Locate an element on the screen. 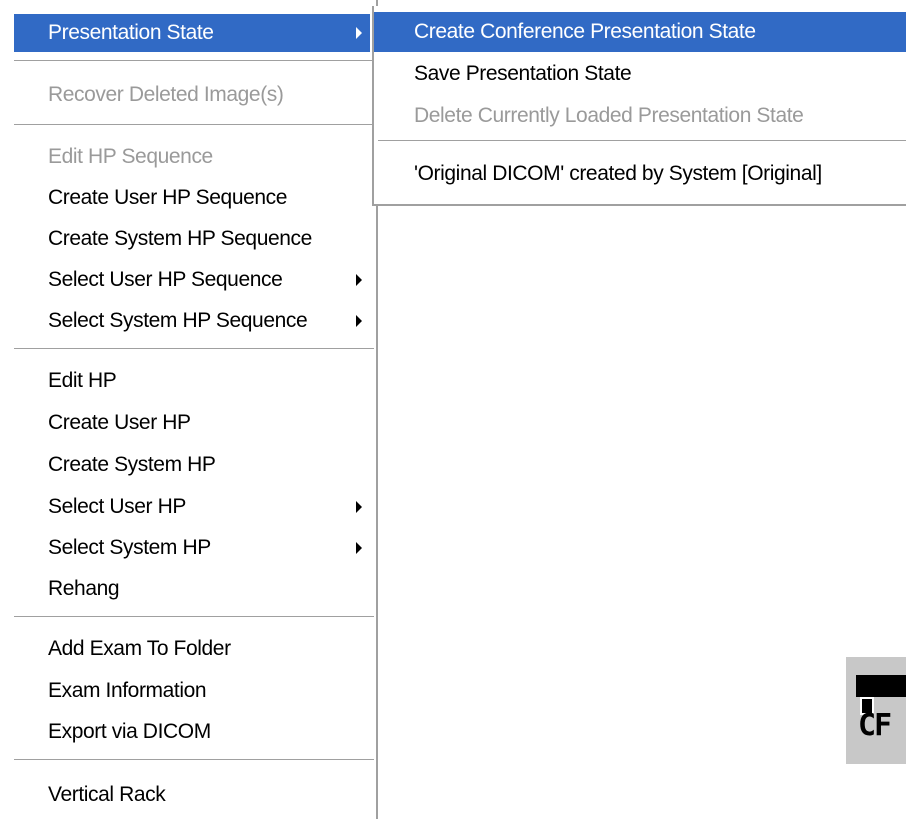 The width and height of the screenshot is (906, 819). menu-item-edit-hp: Edit HP is located at coordinates (192, 381).